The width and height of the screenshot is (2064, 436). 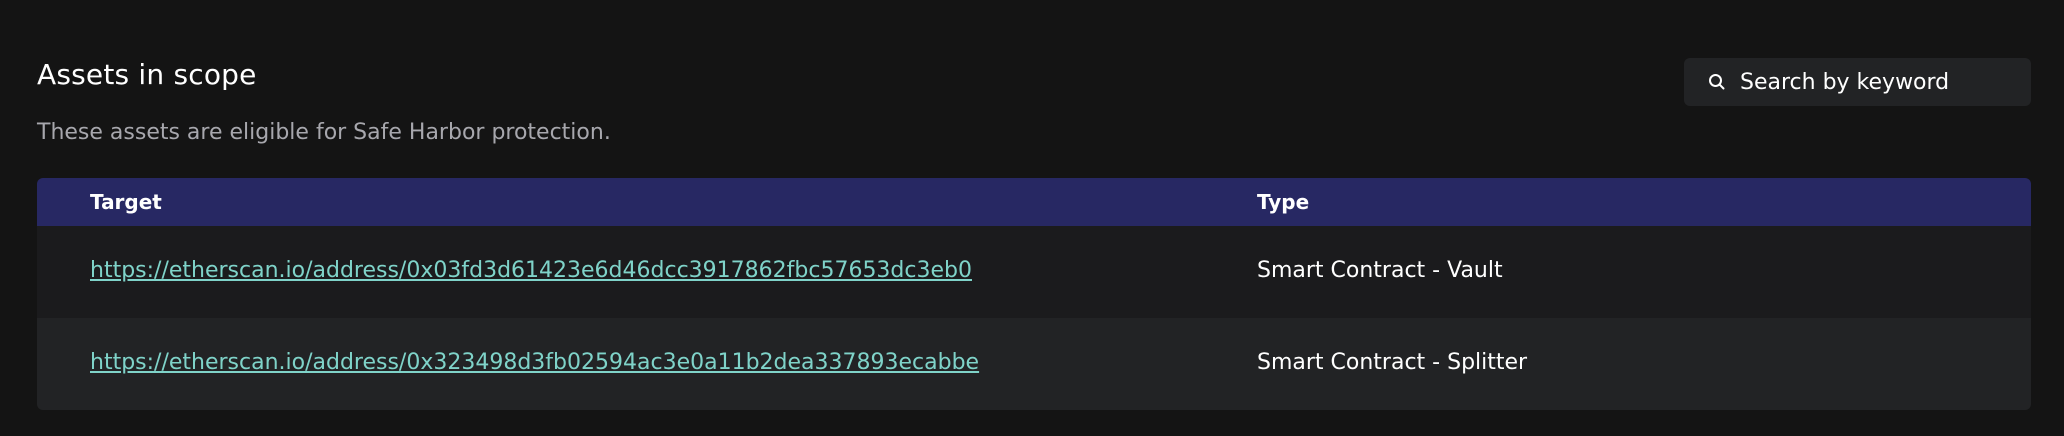 I want to click on column-header-target: Target, so click(x=126, y=202).